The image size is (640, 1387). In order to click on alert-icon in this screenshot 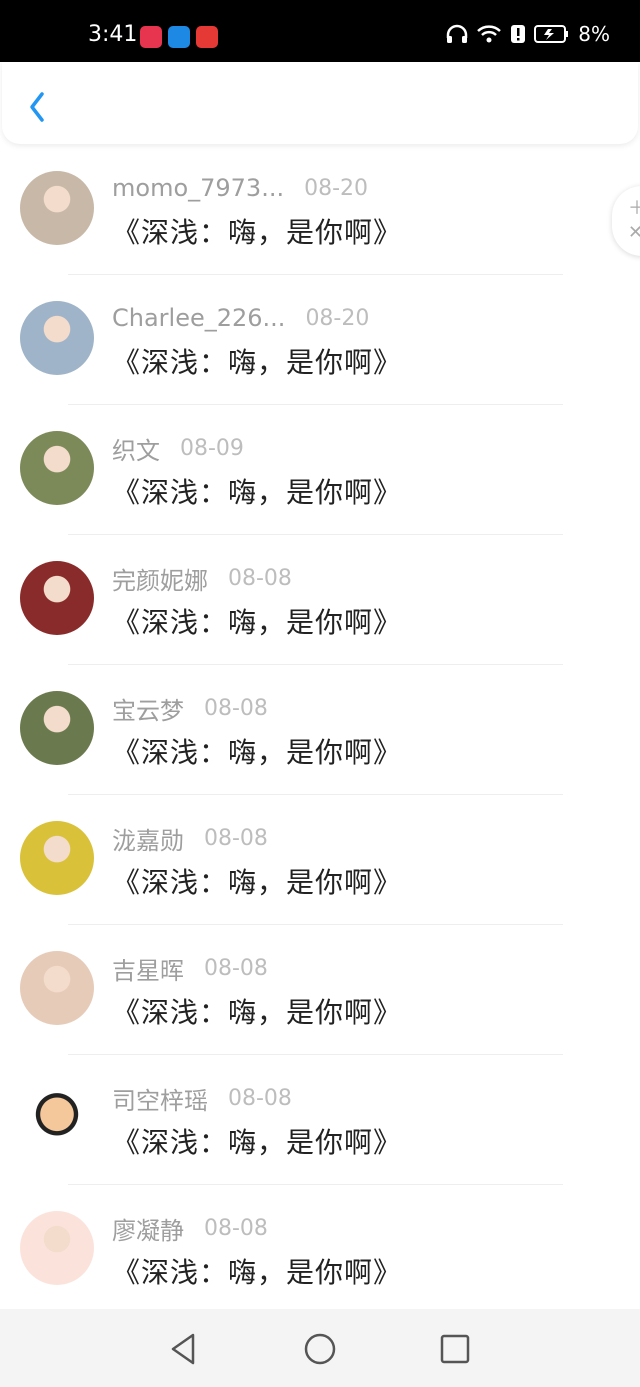, I will do `click(518, 34)`.